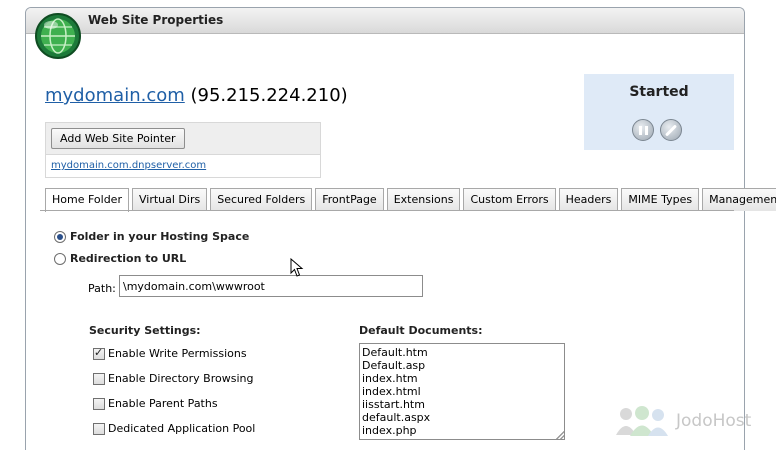 The width and height of the screenshot is (776, 450). What do you see at coordinates (423, 199) in the screenshot?
I see `tab-extensions: Extensions` at bounding box center [423, 199].